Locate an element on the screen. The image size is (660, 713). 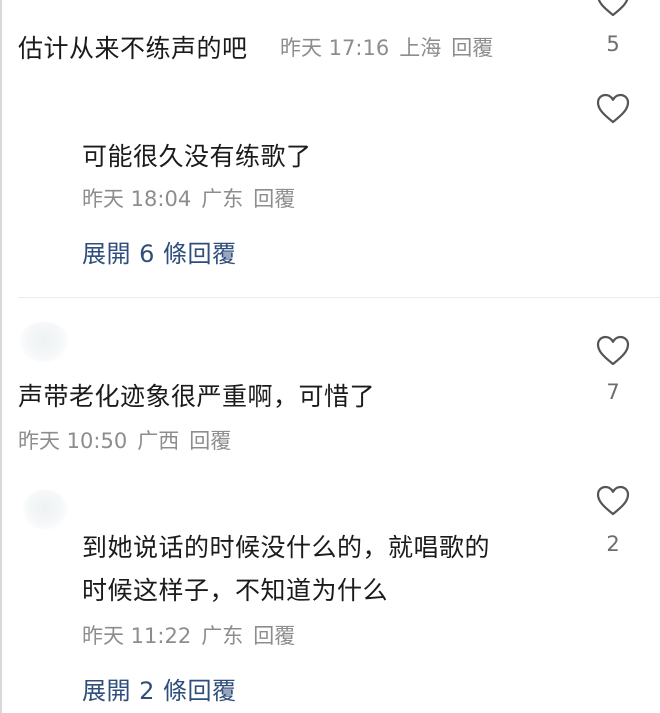
comment-location: 上海 is located at coordinates (420, 48).